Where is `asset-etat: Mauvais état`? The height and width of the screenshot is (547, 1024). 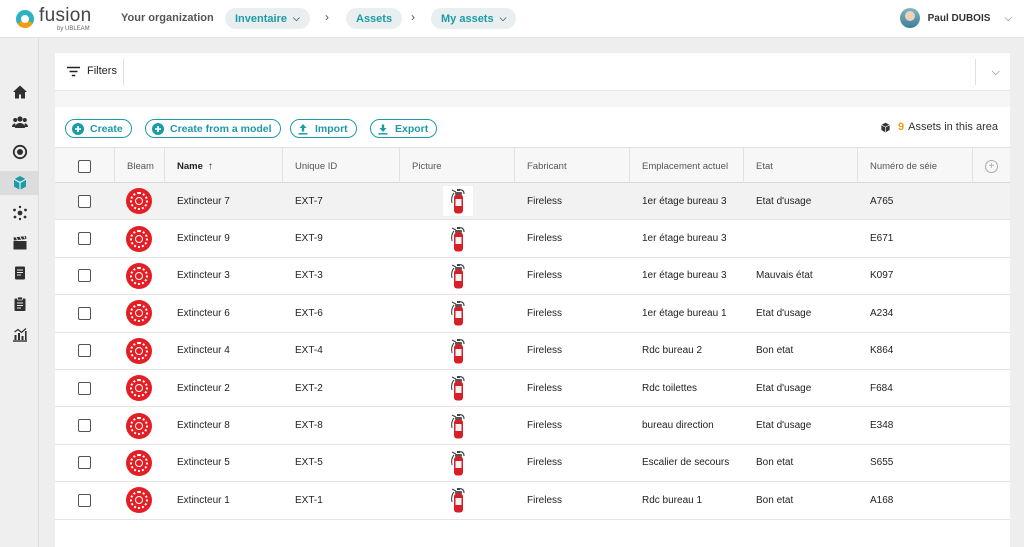
asset-etat: Mauvais état is located at coordinates (784, 276).